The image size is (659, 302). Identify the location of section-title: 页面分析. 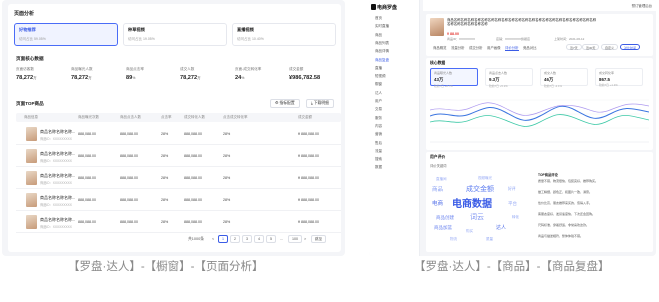
(24, 14).